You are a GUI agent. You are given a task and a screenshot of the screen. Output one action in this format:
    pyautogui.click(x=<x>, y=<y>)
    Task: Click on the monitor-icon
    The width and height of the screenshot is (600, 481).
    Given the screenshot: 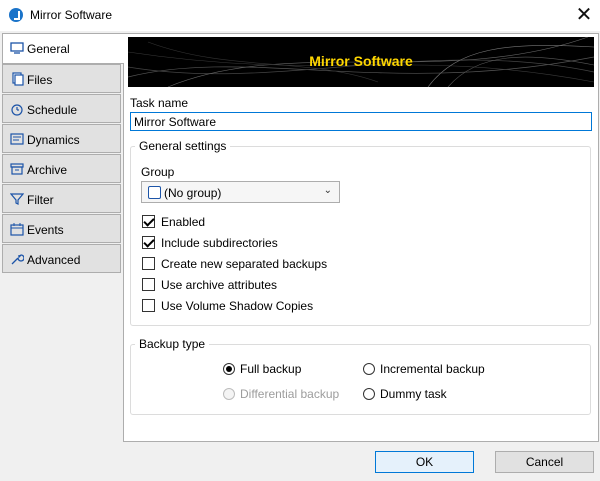 What is the action you would take?
    pyautogui.click(x=17, y=48)
    